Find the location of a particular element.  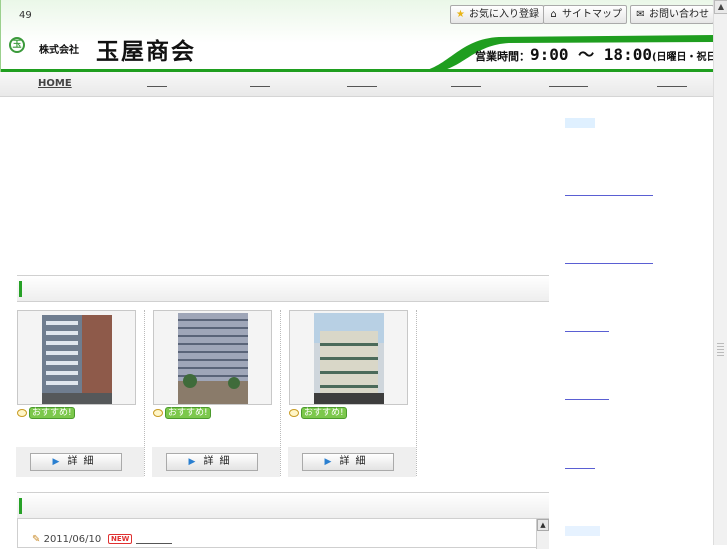

contact-button: ✉ お問い合わせ is located at coordinates (672, 14).